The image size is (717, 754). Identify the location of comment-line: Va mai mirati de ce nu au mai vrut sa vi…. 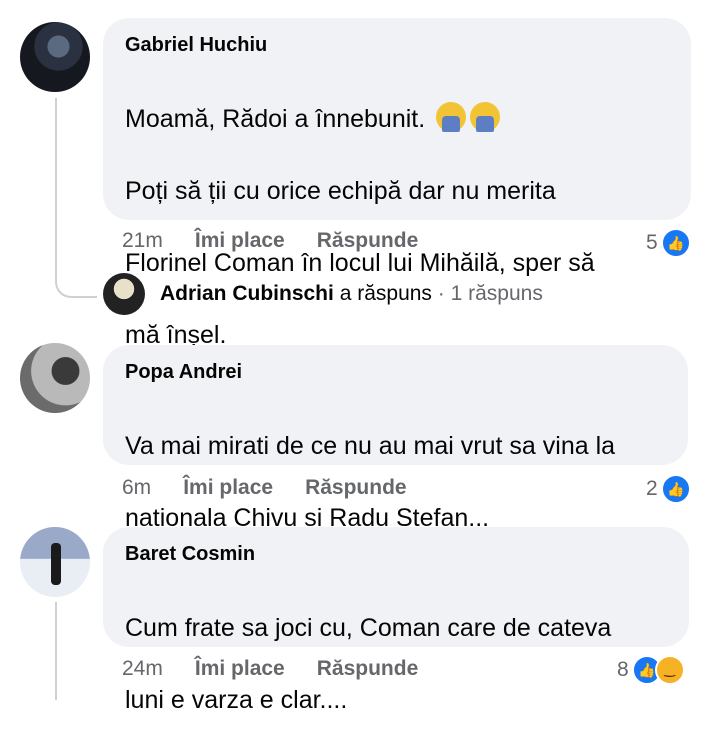
(370, 446).